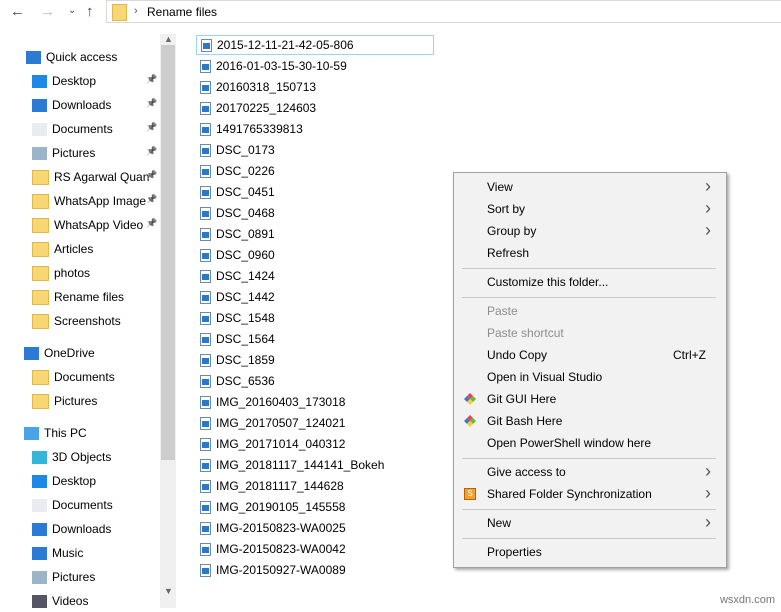 This screenshot has width=781, height=612. What do you see at coordinates (168, 39) in the screenshot?
I see `scroll-up-icon: ▲` at bounding box center [168, 39].